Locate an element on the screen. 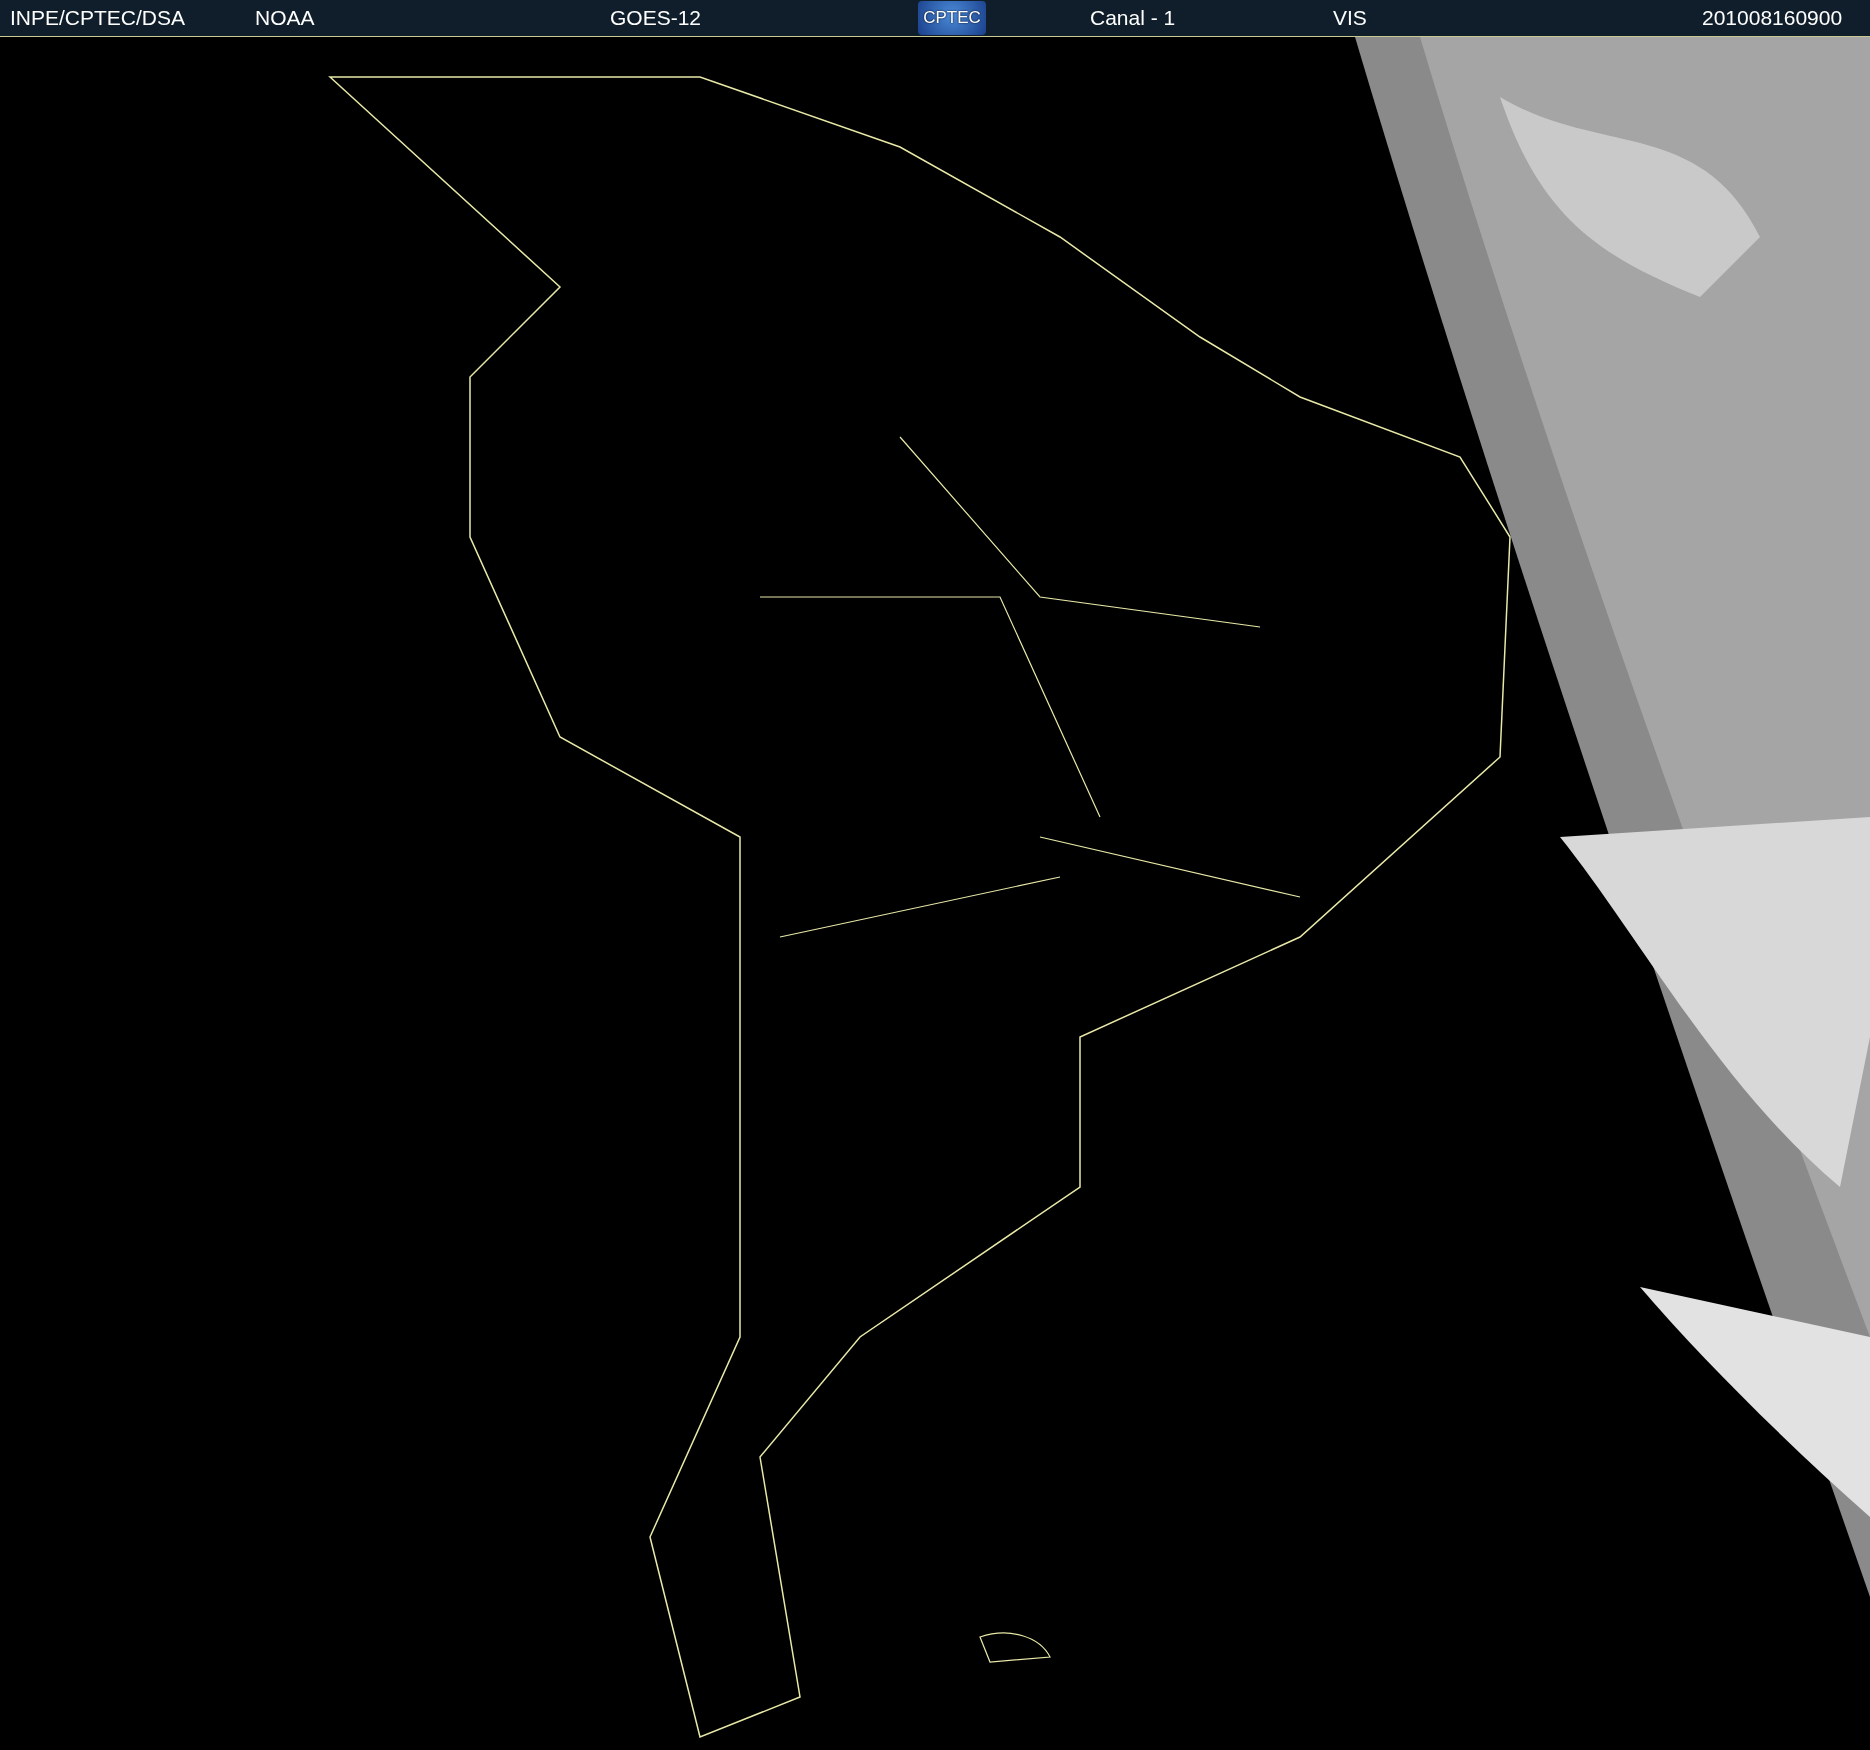 Image resolution: width=1870 pixels, height=1750 pixels. channel-label: Canal - 1 is located at coordinates (1133, 18).